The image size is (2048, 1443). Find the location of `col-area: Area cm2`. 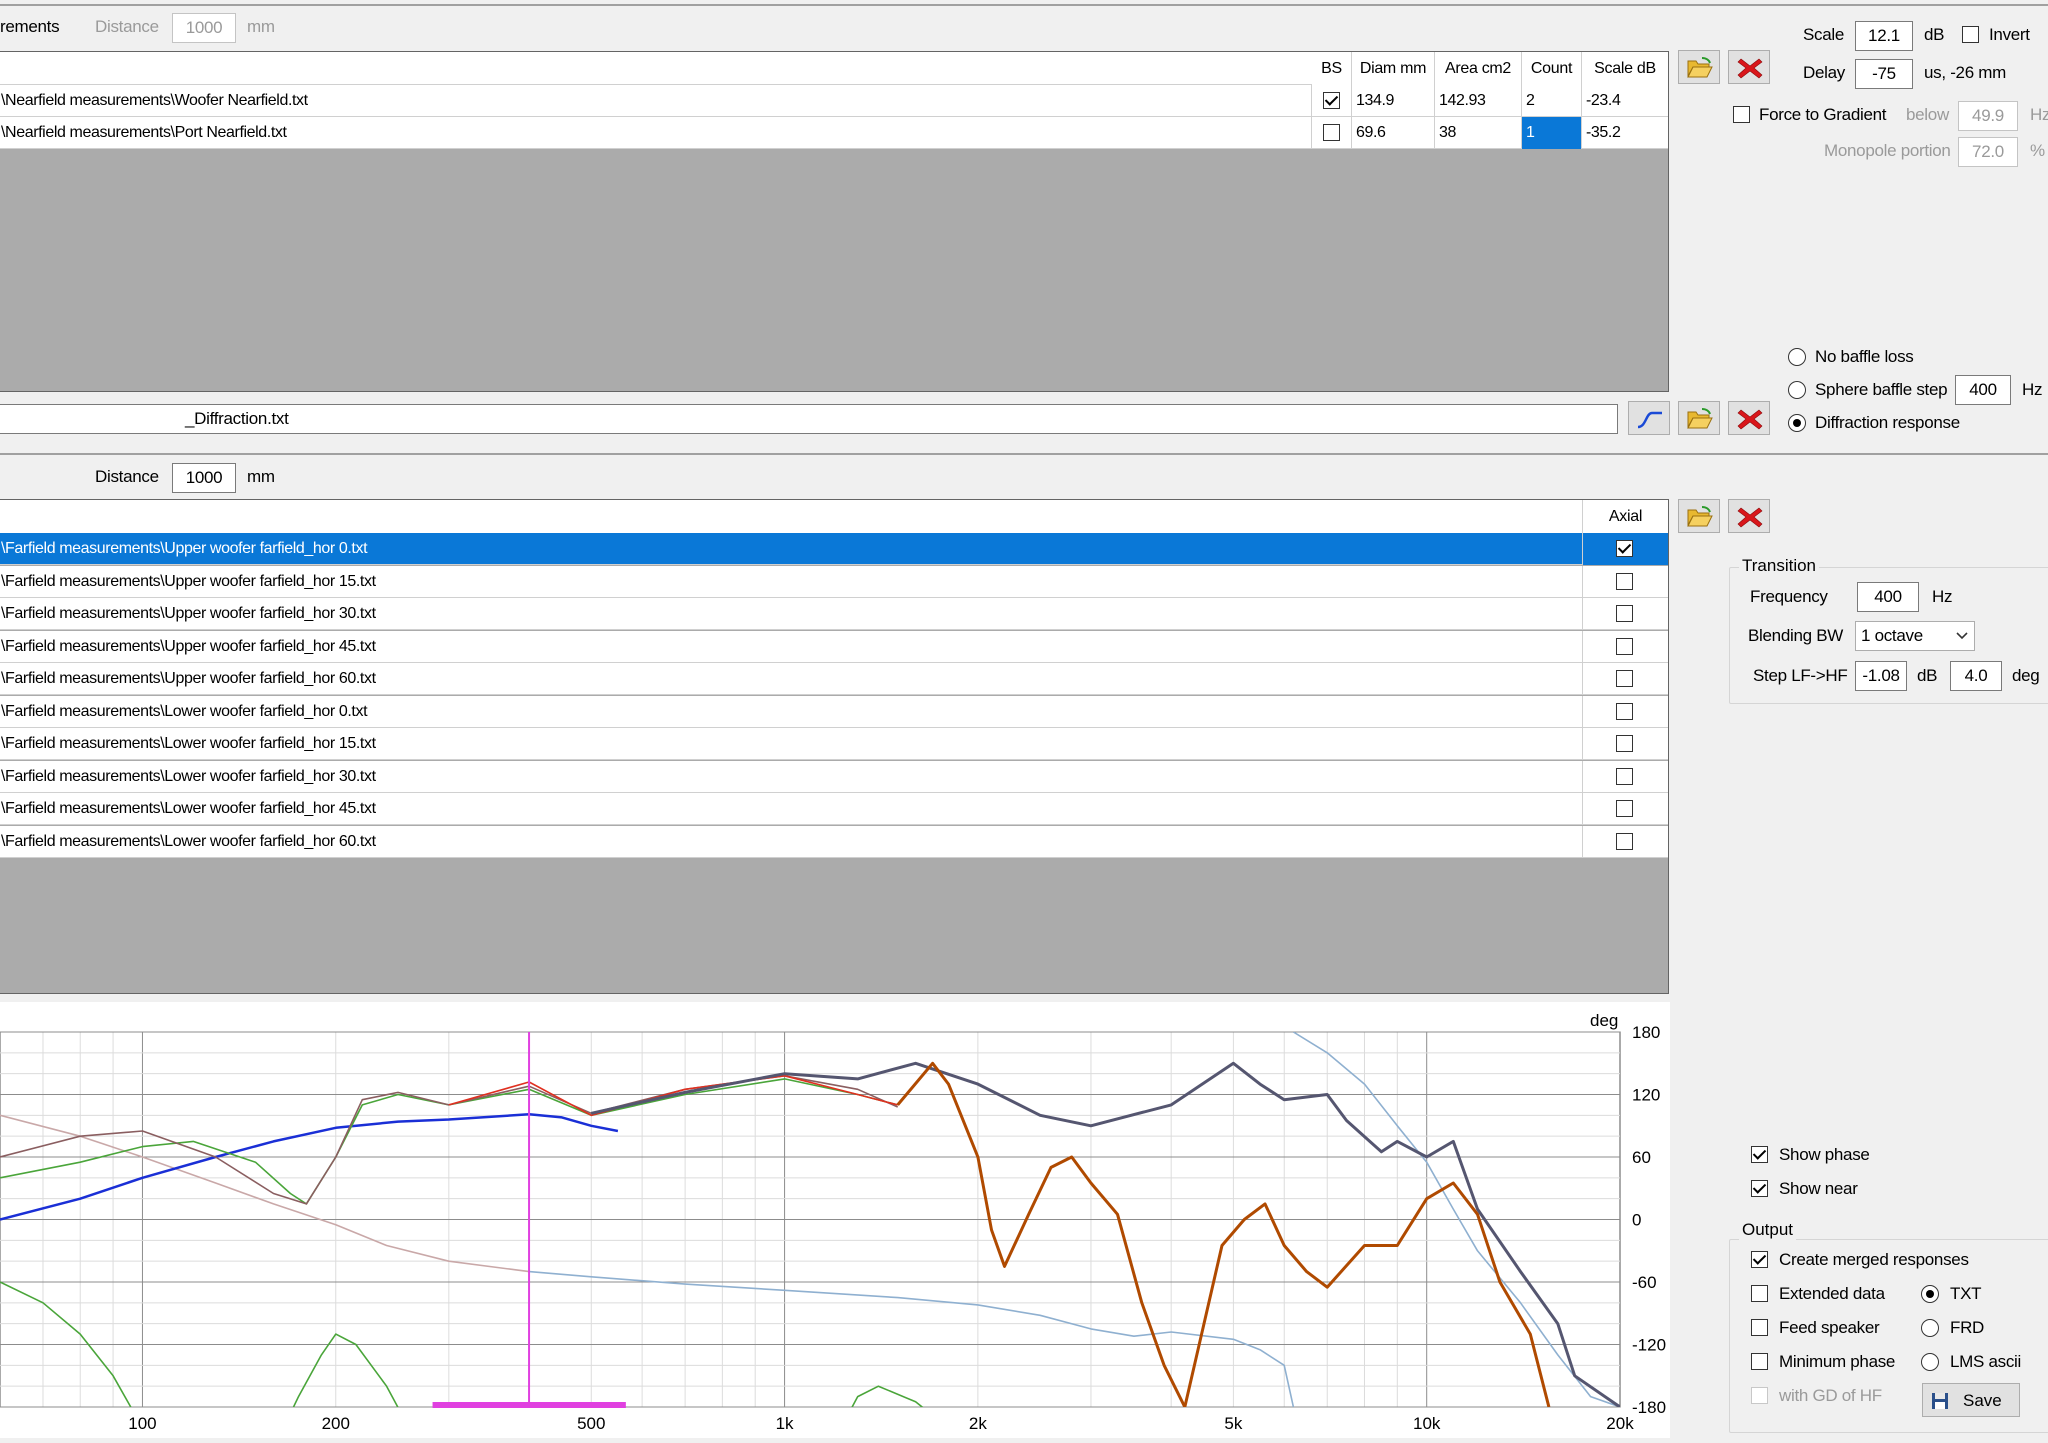

col-area: Area cm2 is located at coordinates (1478, 68).